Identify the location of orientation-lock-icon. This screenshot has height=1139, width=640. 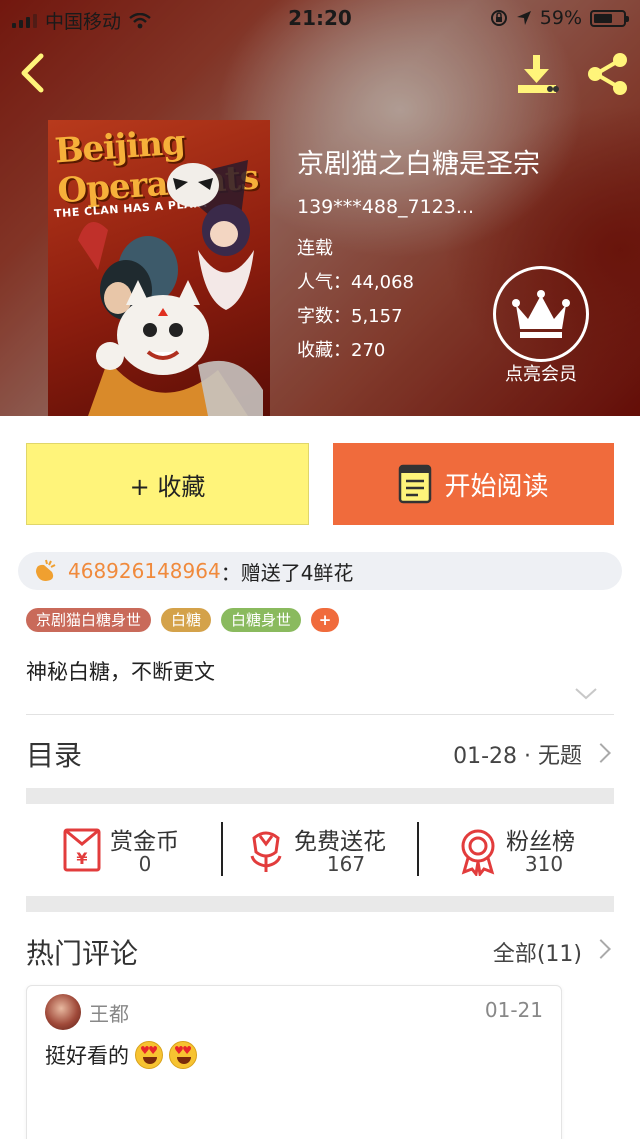
(498, 18).